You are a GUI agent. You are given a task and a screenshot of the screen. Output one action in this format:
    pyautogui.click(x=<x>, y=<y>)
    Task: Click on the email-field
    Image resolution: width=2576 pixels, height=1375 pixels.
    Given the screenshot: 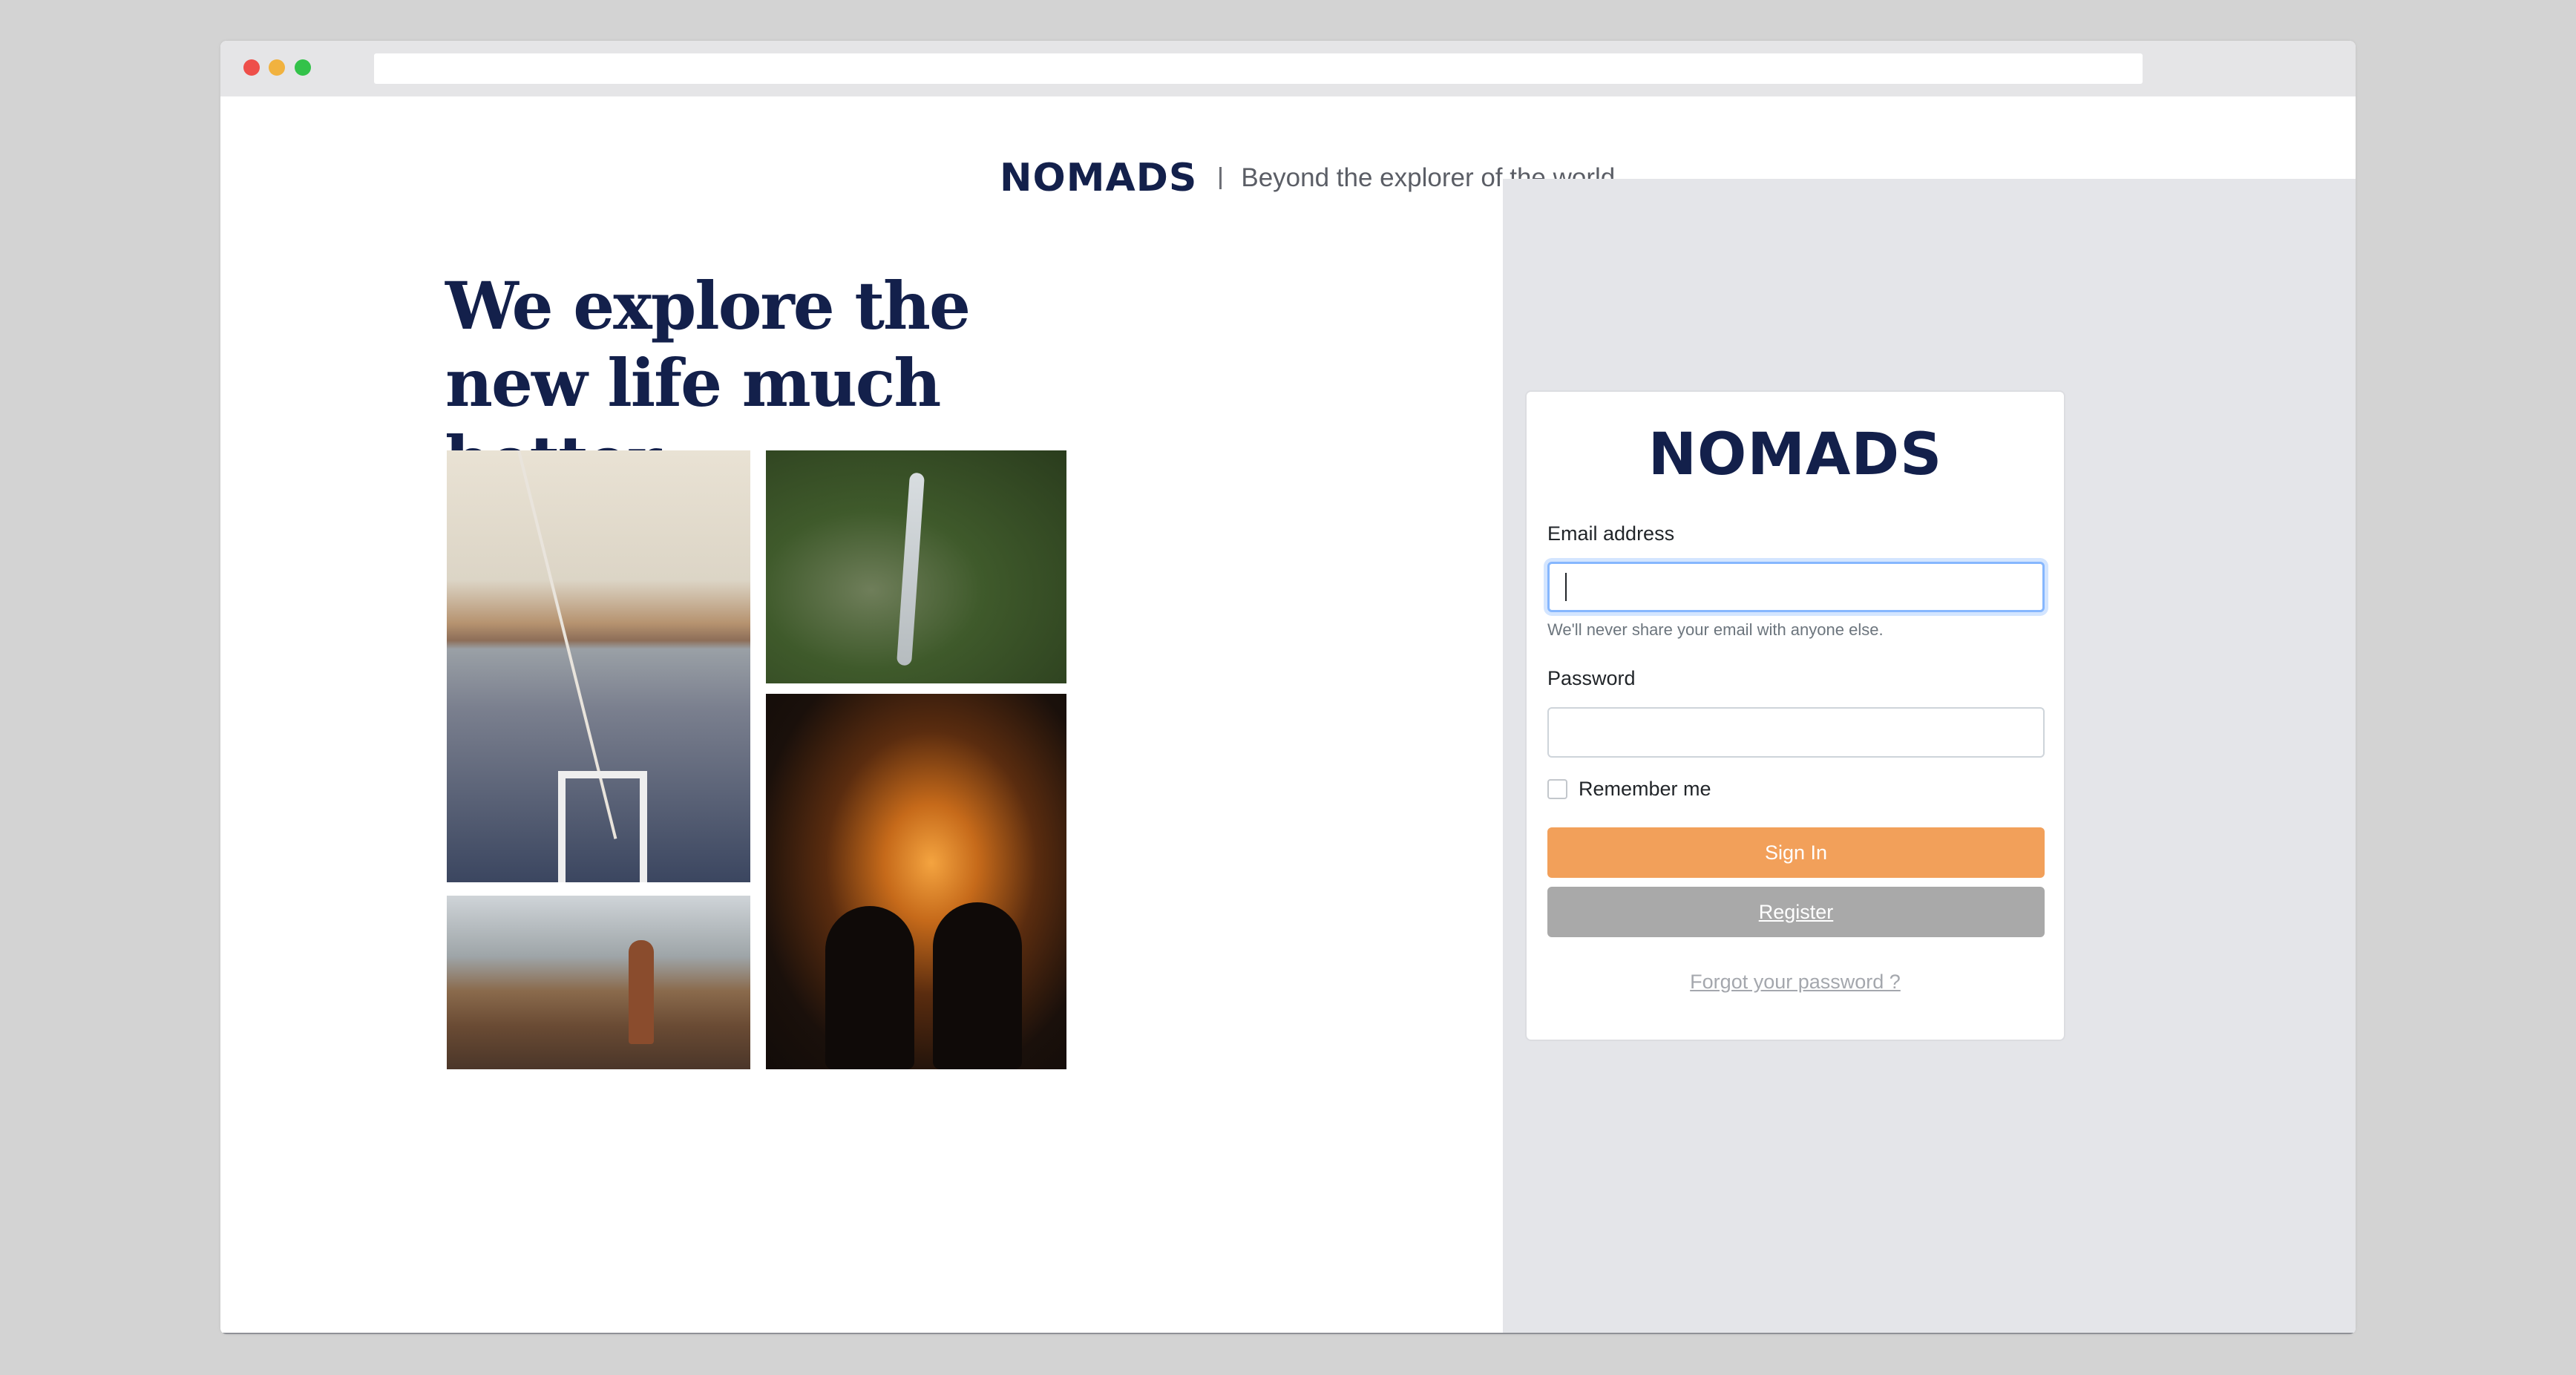 What is the action you would take?
    pyautogui.click(x=1796, y=587)
    